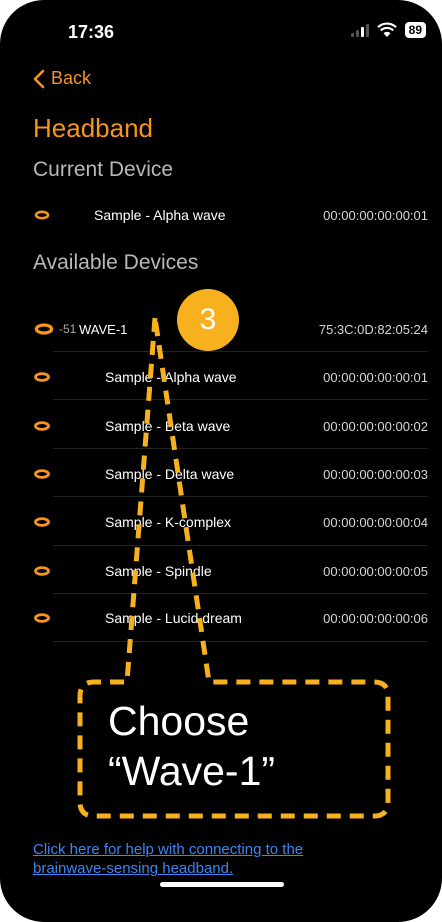  What do you see at coordinates (192, 771) in the screenshot?
I see `callout-line-2: “Wave-1”` at bounding box center [192, 771].